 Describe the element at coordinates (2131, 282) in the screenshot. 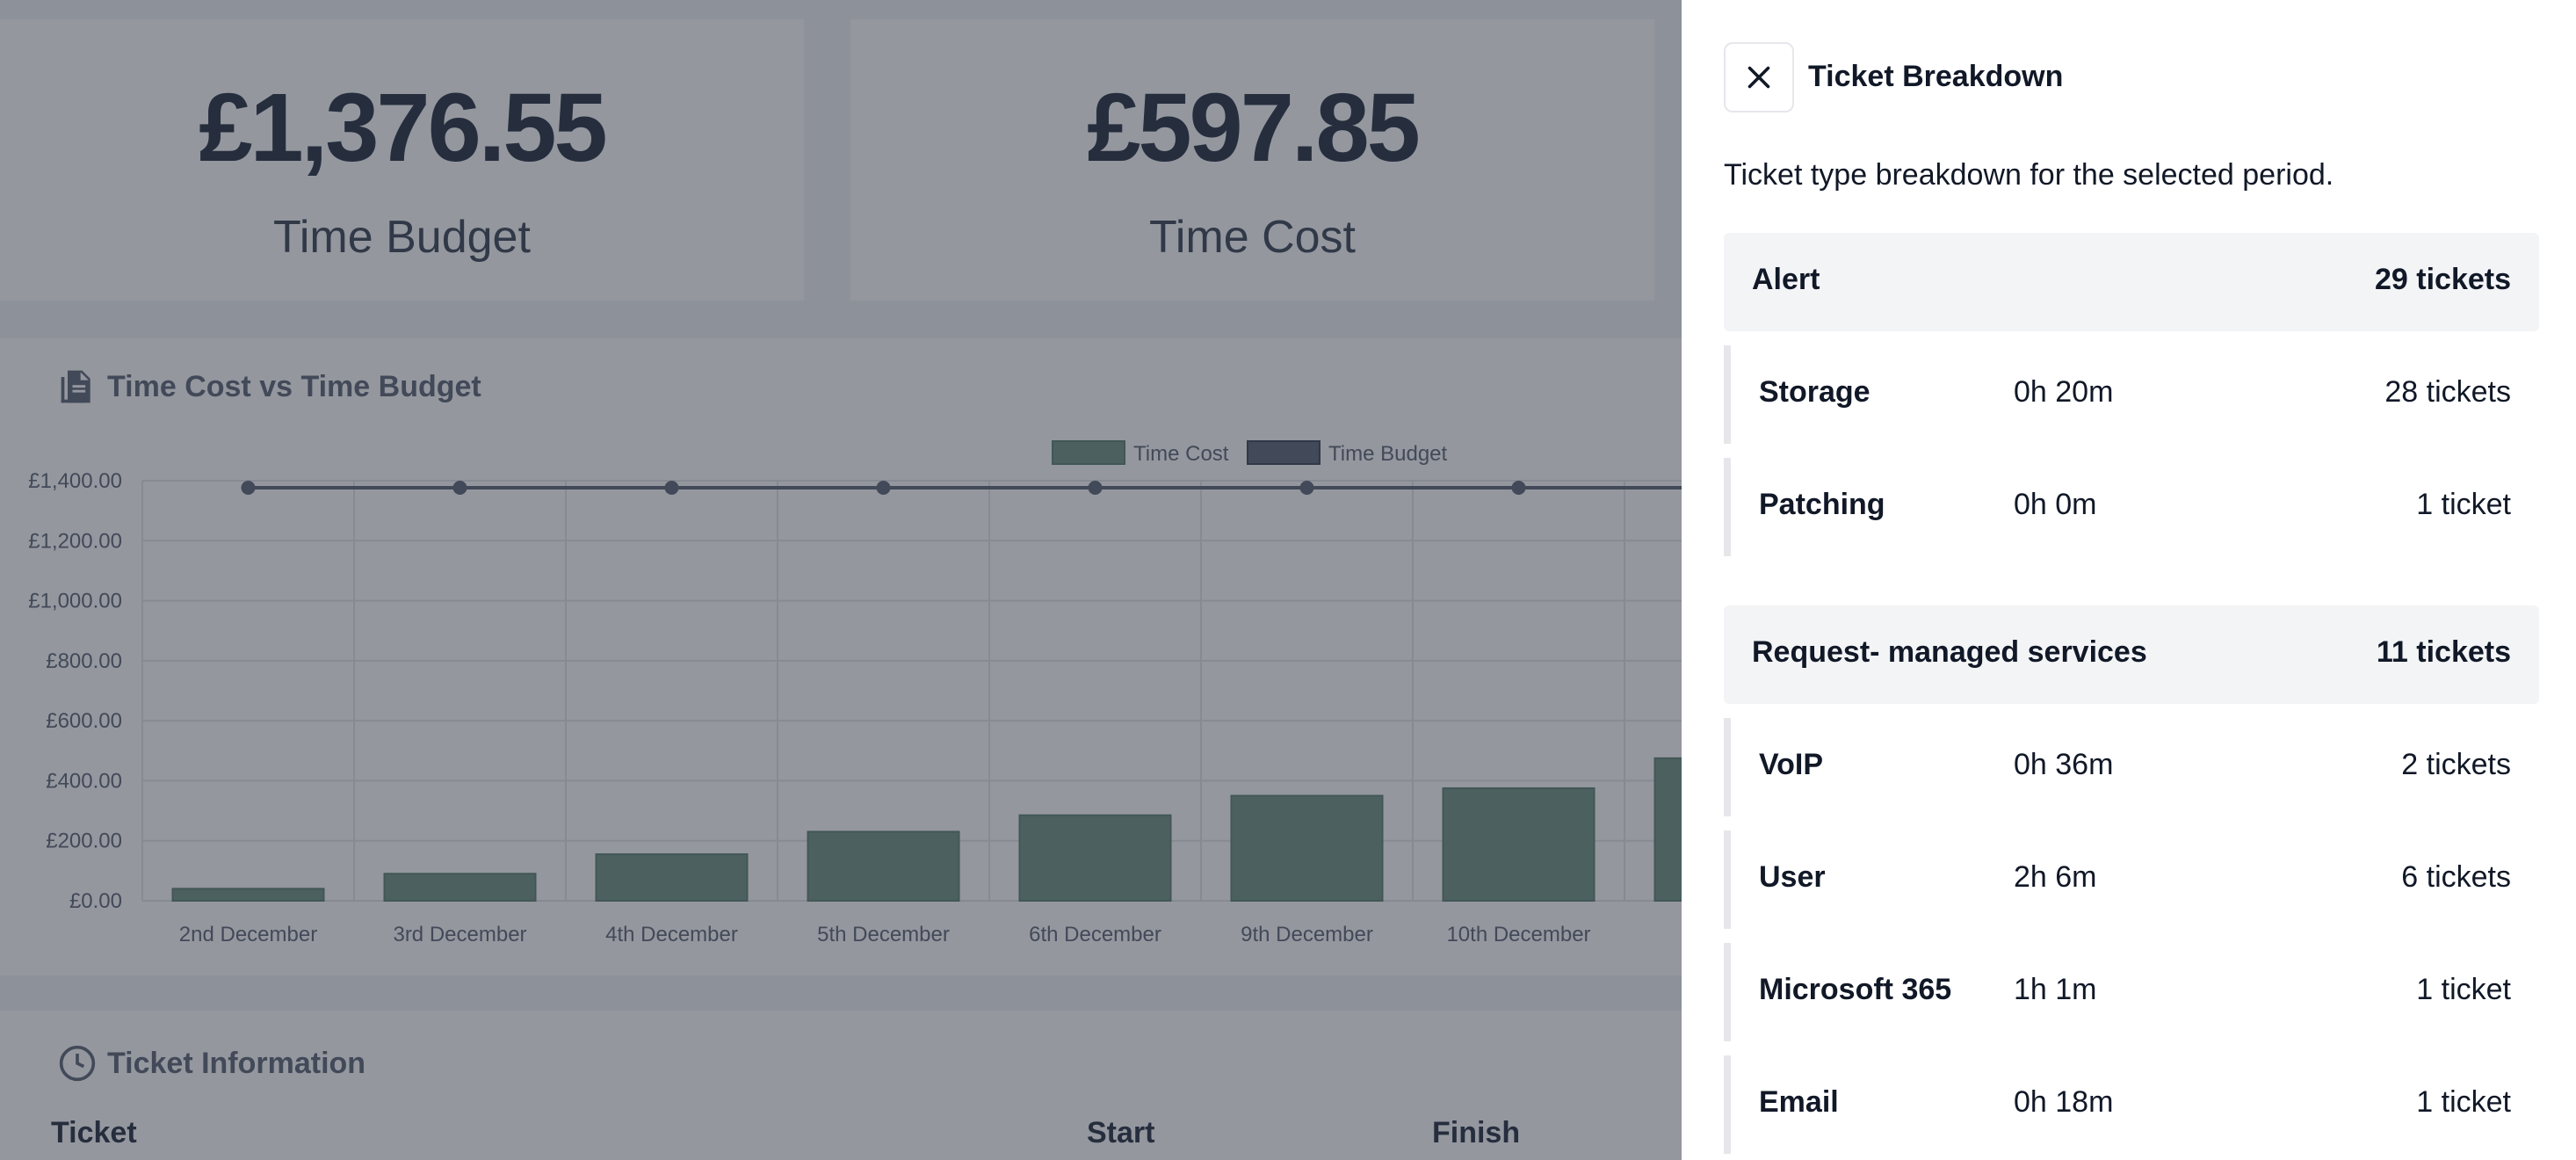

I see `group-header-alert: Alert 29 tickets` at that location.